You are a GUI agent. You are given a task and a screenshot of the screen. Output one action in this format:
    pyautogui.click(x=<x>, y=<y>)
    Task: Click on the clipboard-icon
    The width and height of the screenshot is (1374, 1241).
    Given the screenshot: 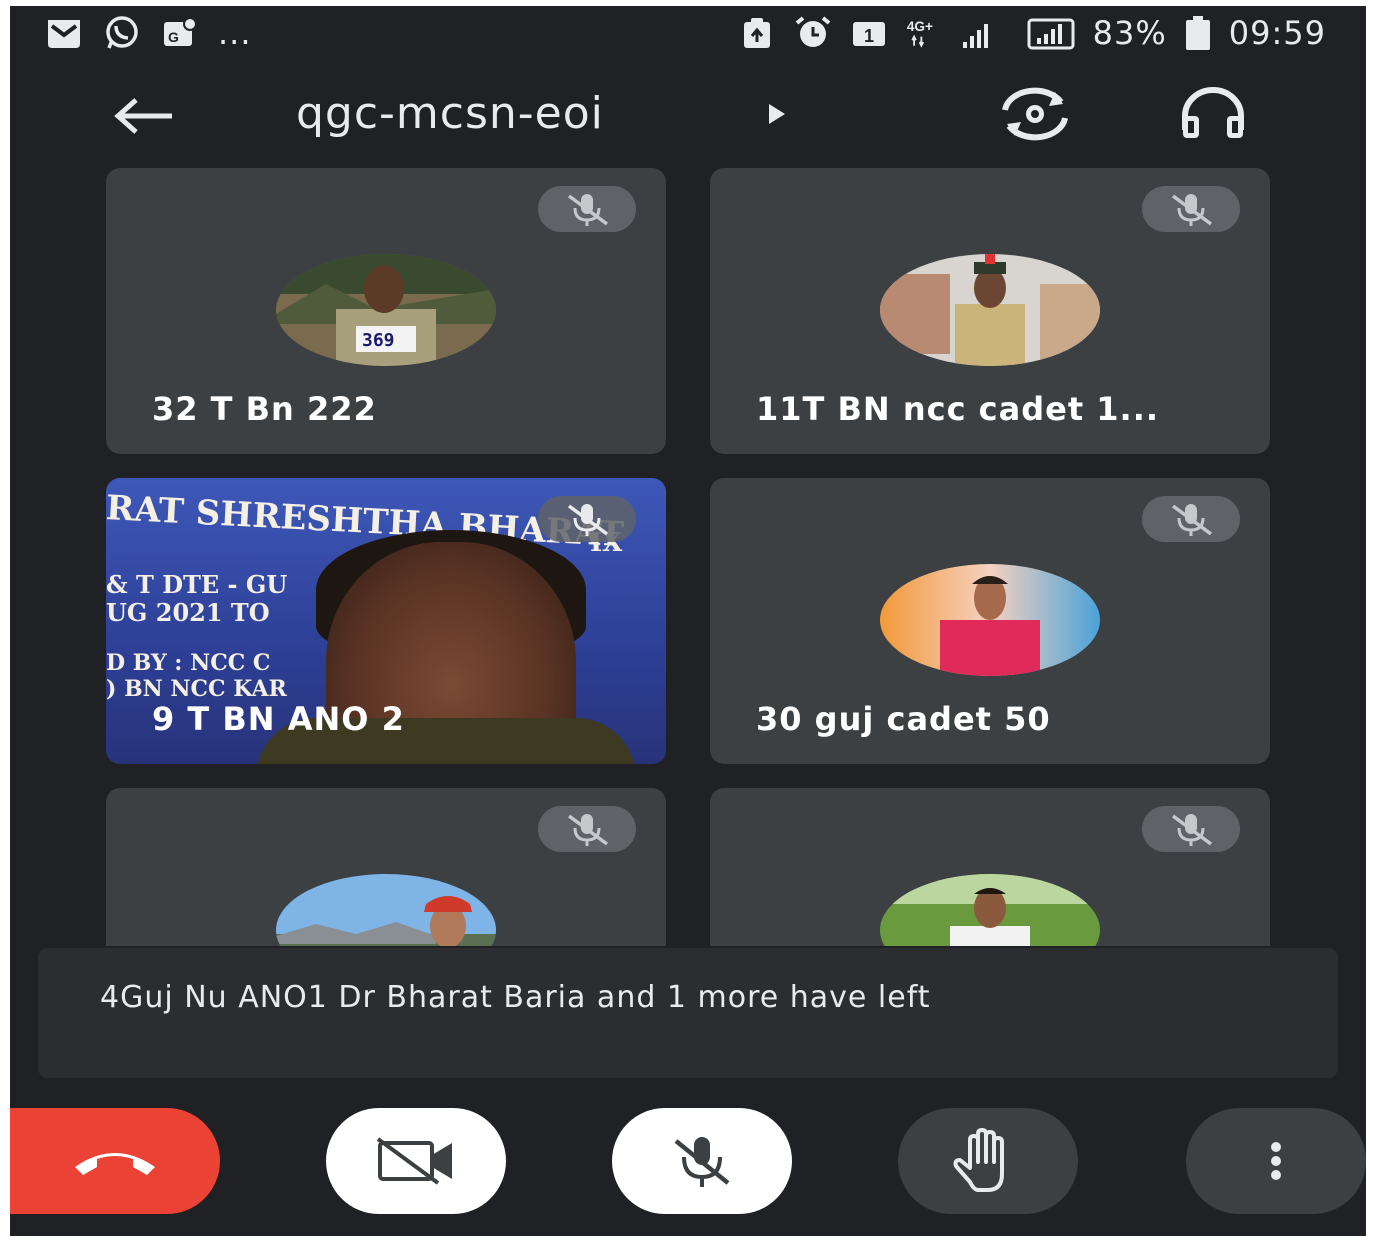 What is the action you would take?
    pyautogui.click(x=757, y=33)
    